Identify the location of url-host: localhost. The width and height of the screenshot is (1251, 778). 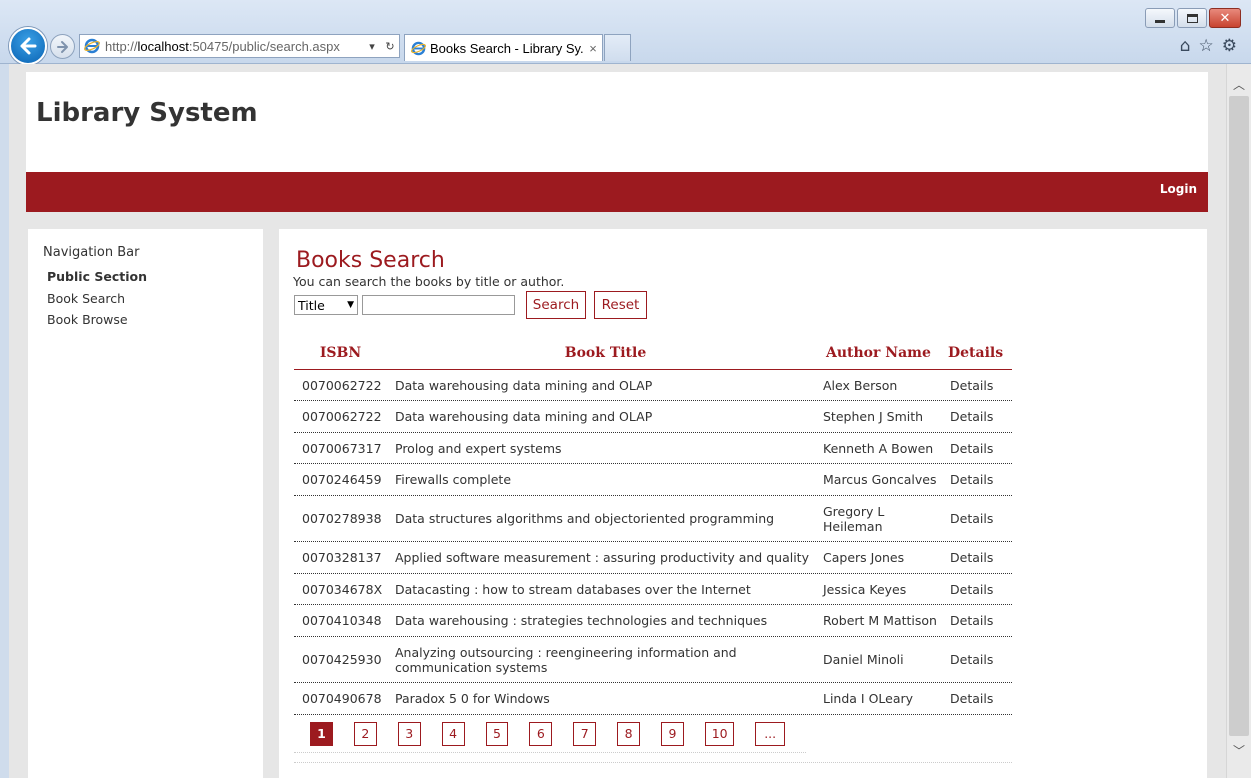
(163, 46).